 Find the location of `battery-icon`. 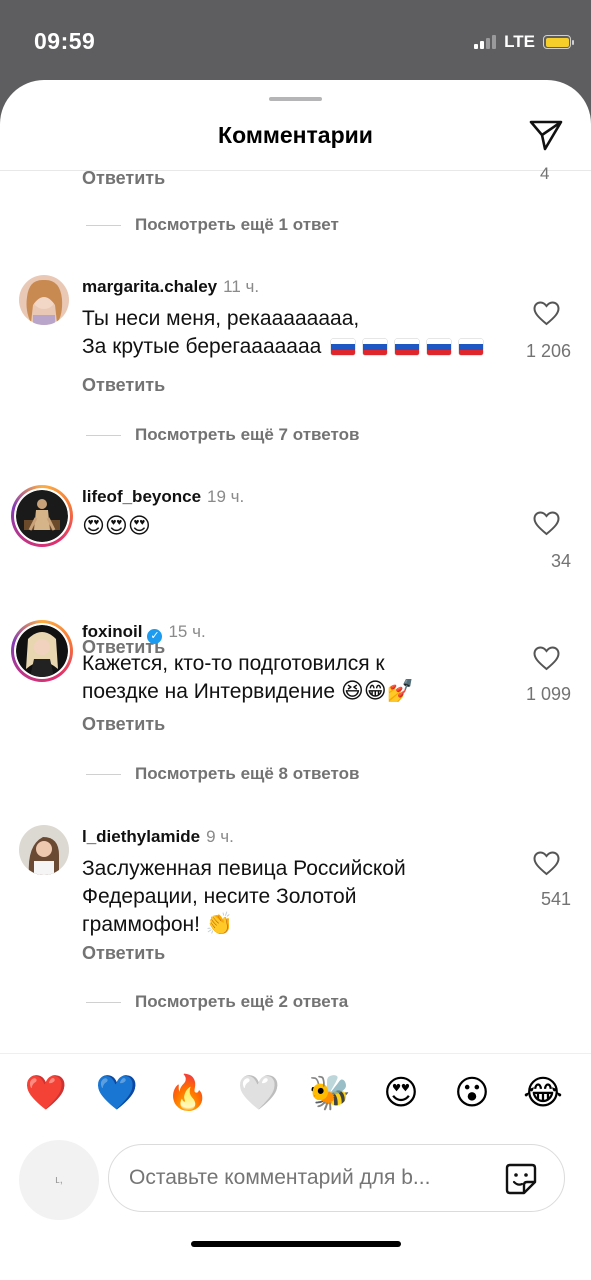

battery-icon is located at coordinates (558, 42).